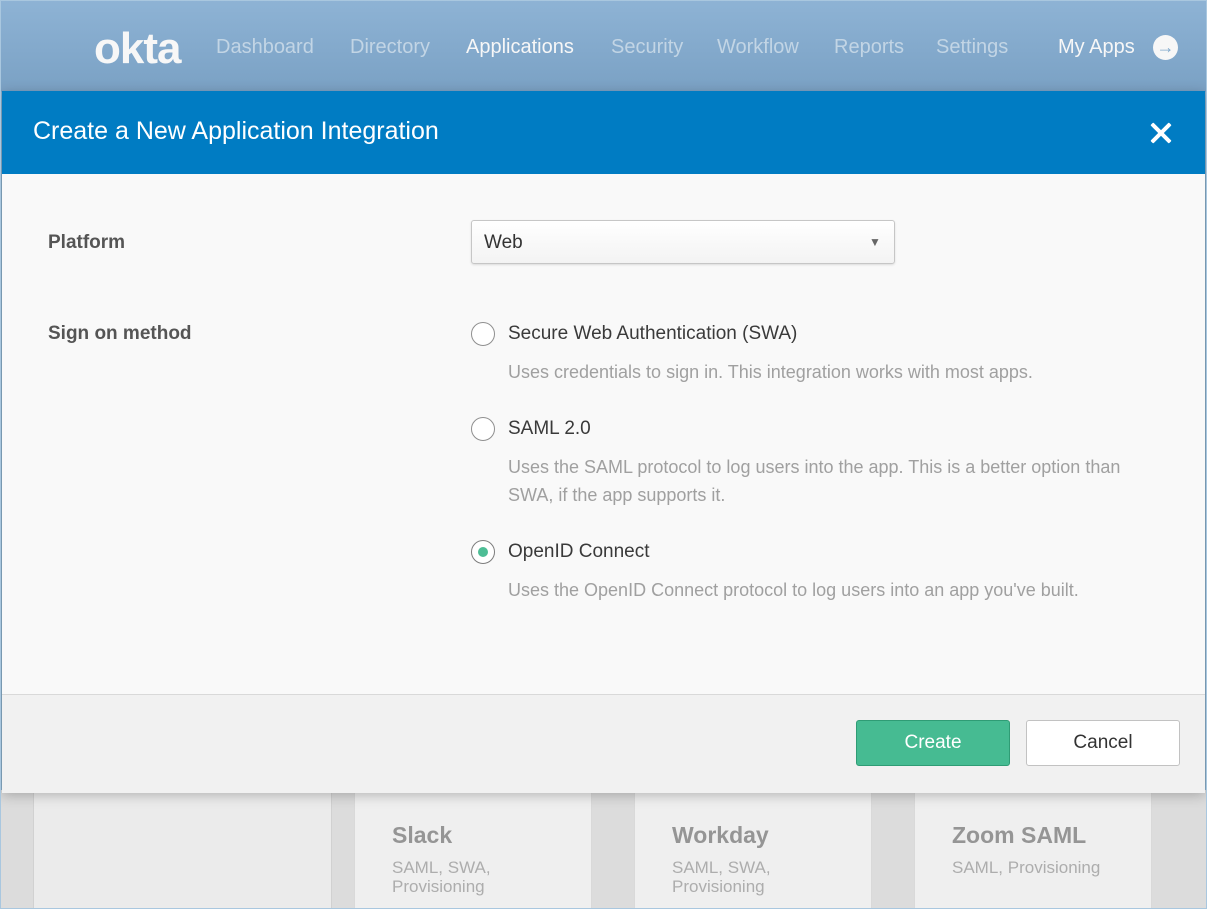 This screenshot has height=909, width=1207. Describe the element at coordinates (875, 242) in the screenshot. I see `chevron-down-icon: ▼` at that location.